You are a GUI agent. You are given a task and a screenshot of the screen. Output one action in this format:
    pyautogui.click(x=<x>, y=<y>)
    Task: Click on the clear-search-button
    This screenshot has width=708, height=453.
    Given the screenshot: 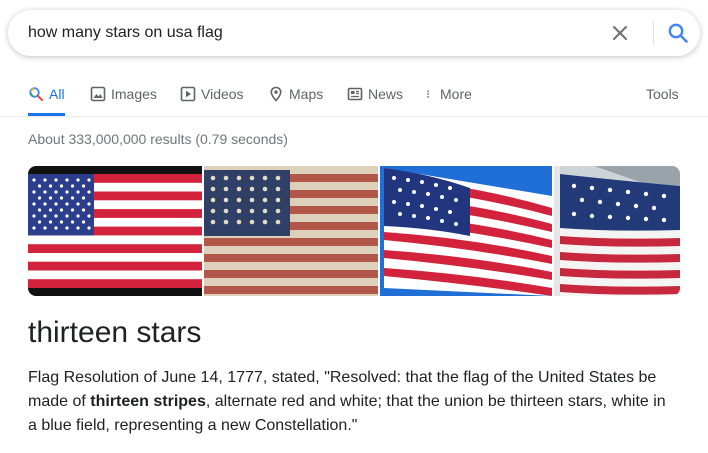 What is the action you would take?
    pyautogui.click(x=620, y=33)
    